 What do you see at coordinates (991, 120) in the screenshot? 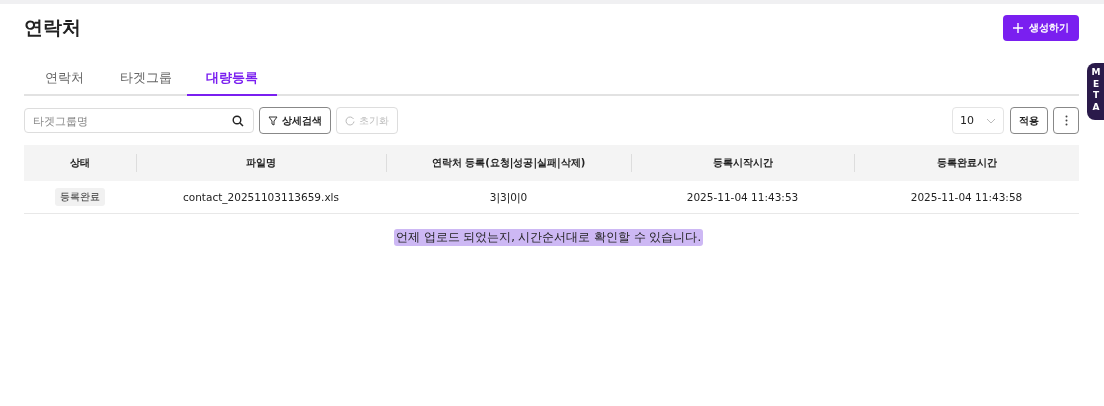
I see `chevron-down-icon` at bounding box center [991, 120].